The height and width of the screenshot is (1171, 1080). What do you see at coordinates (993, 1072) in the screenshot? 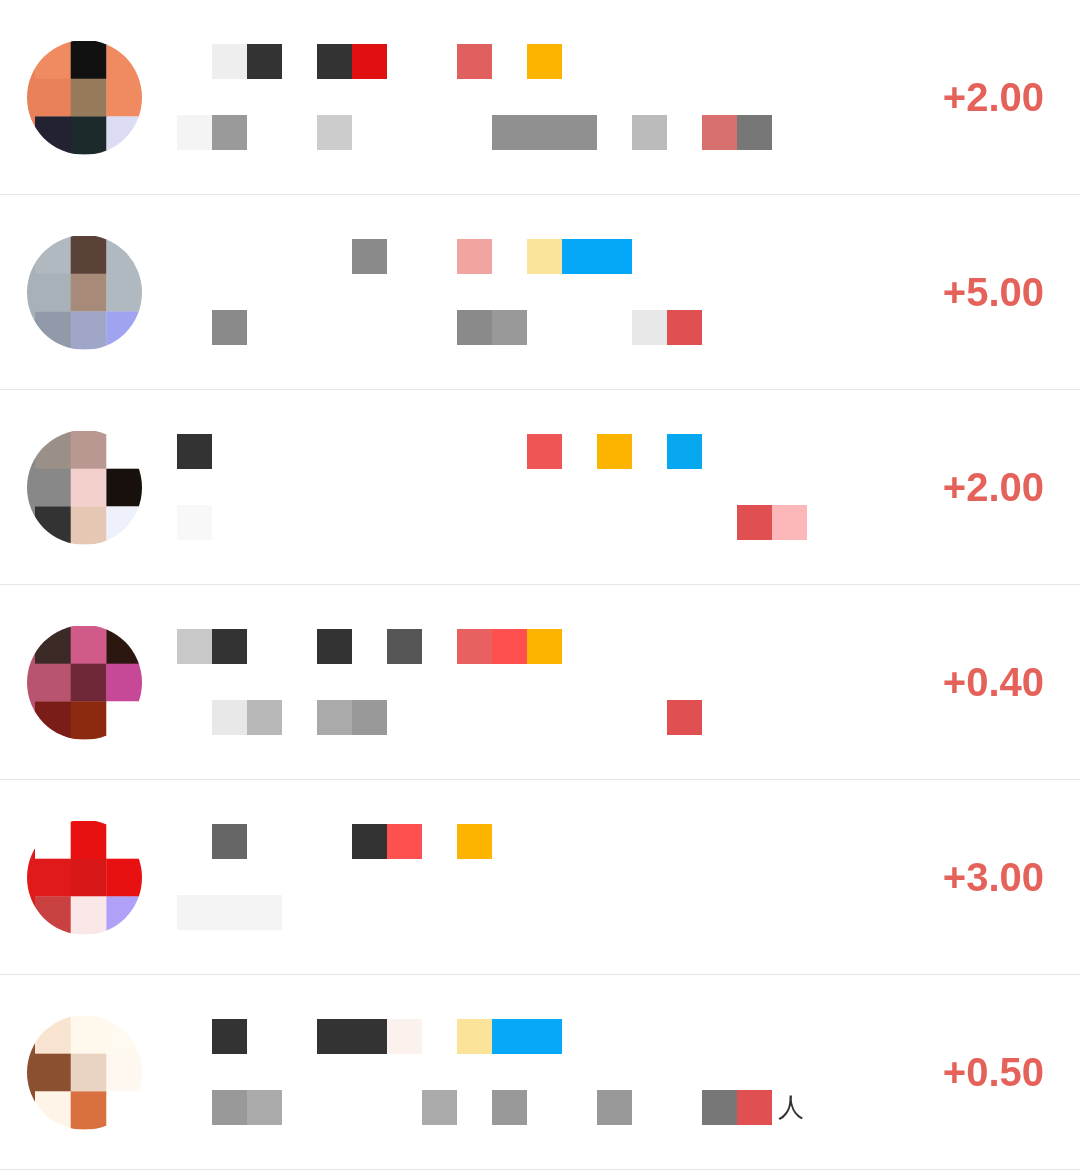
I see `amount: +0.50` at bounding box center [993, 1072].